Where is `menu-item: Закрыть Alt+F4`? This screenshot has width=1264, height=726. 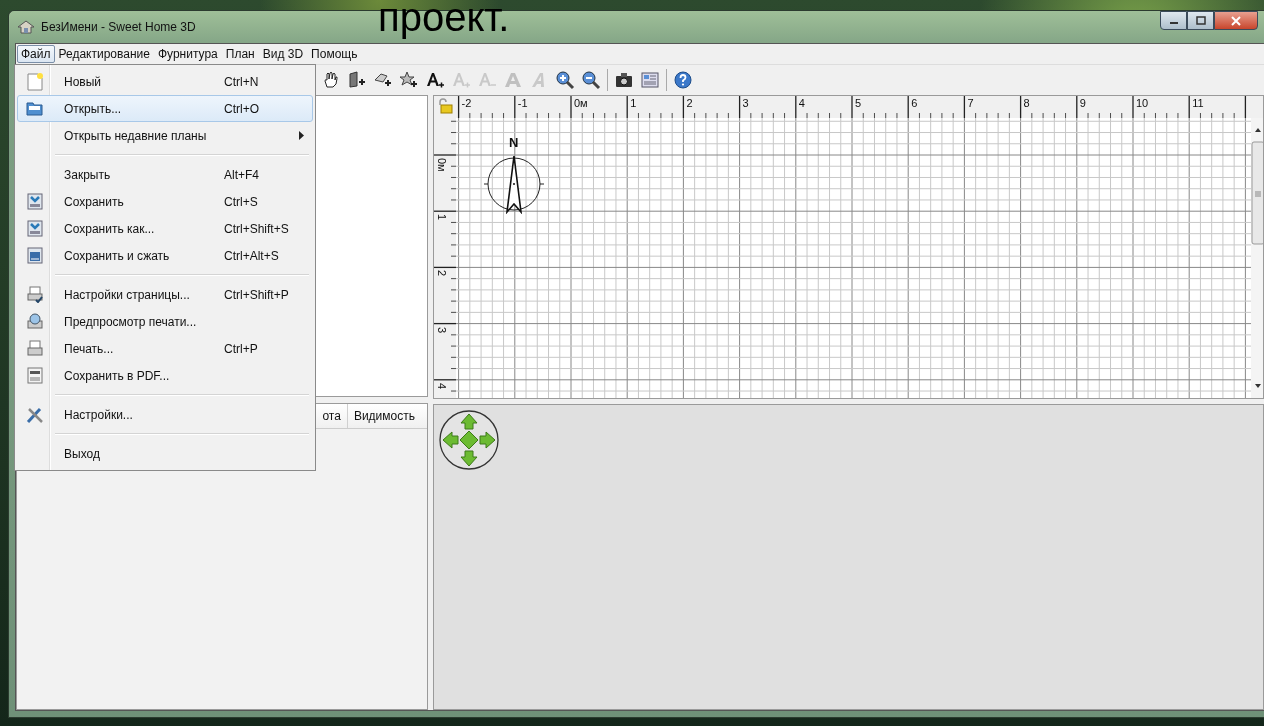 menu-item: Закрыть Alt+F4 is located at coordinates (165, 174).